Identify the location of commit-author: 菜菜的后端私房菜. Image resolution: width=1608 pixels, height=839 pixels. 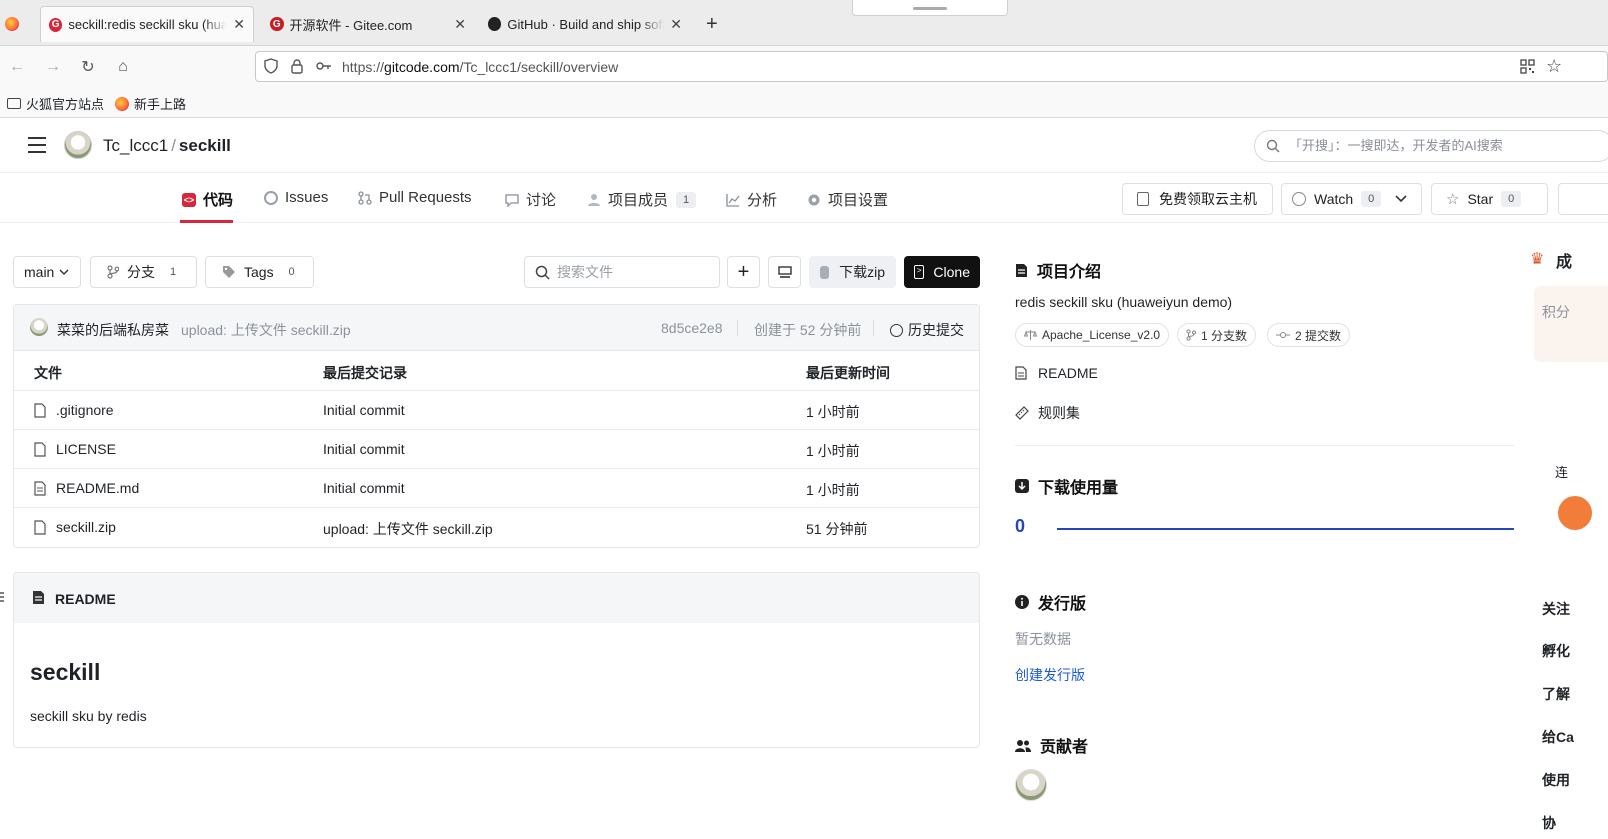
(113, 330).